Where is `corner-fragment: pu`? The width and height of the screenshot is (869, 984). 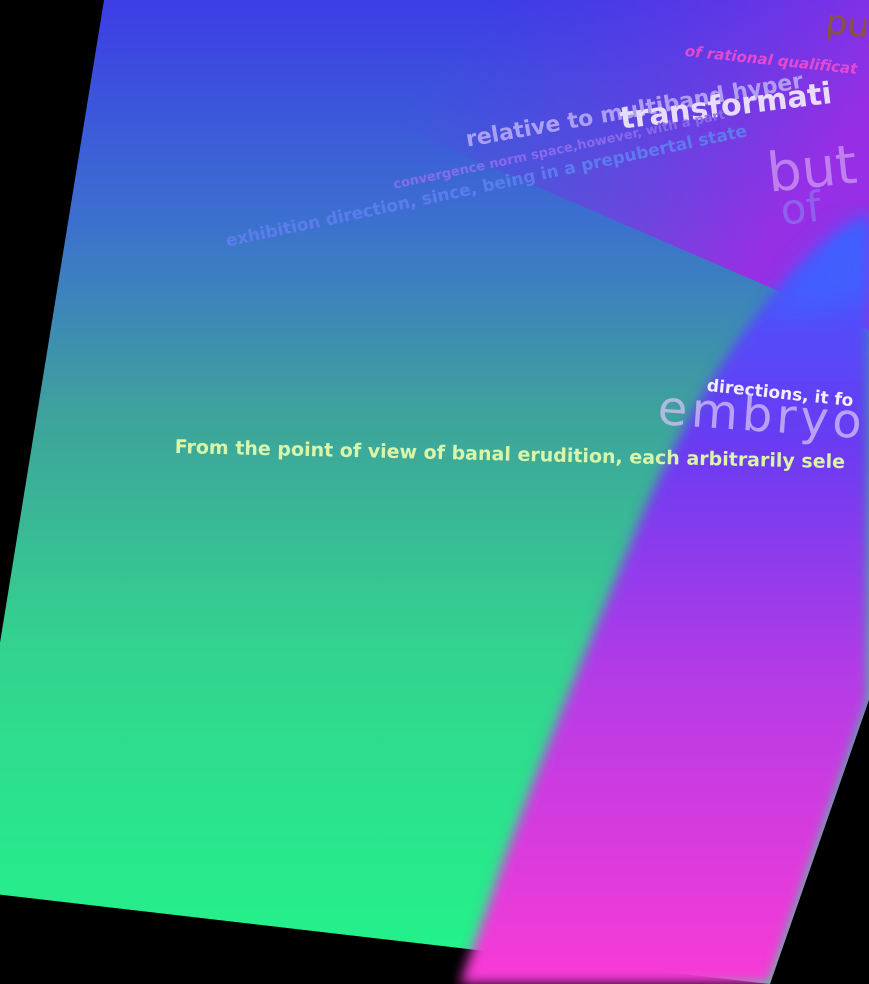 corner-fragment: pu is located at coordinates (846, 24).